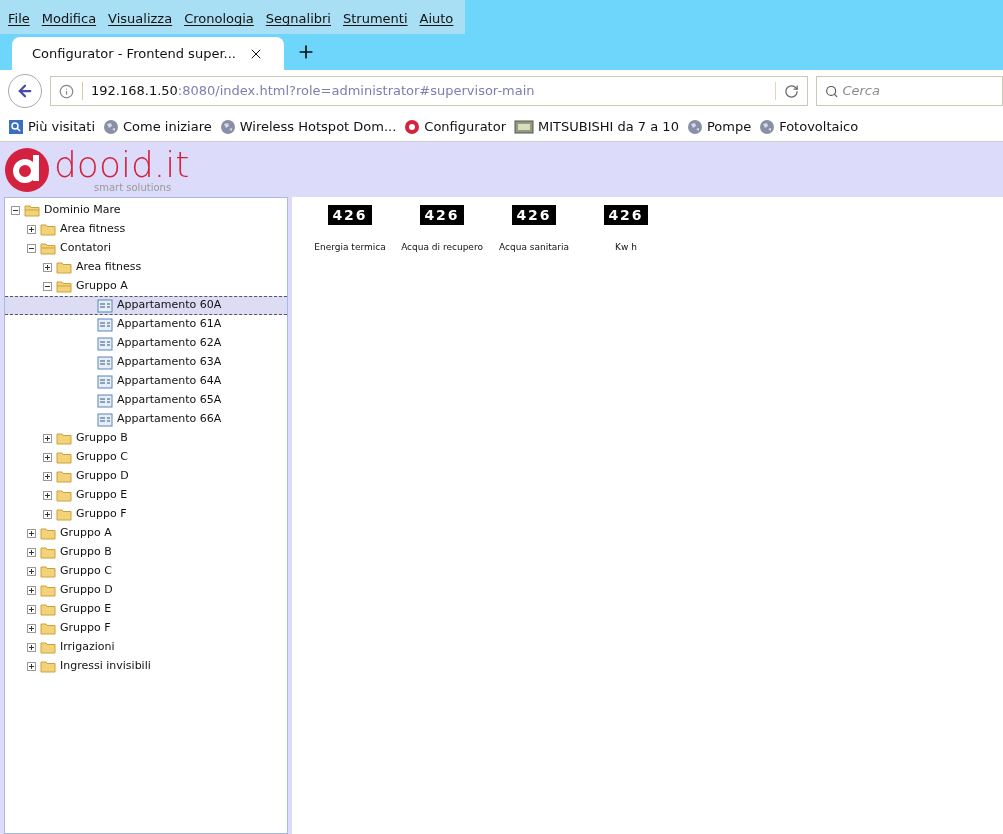 This screenshot has height=834, width=1003. I want to click on tree-item: Appartamento 61A, so click(146, 324).